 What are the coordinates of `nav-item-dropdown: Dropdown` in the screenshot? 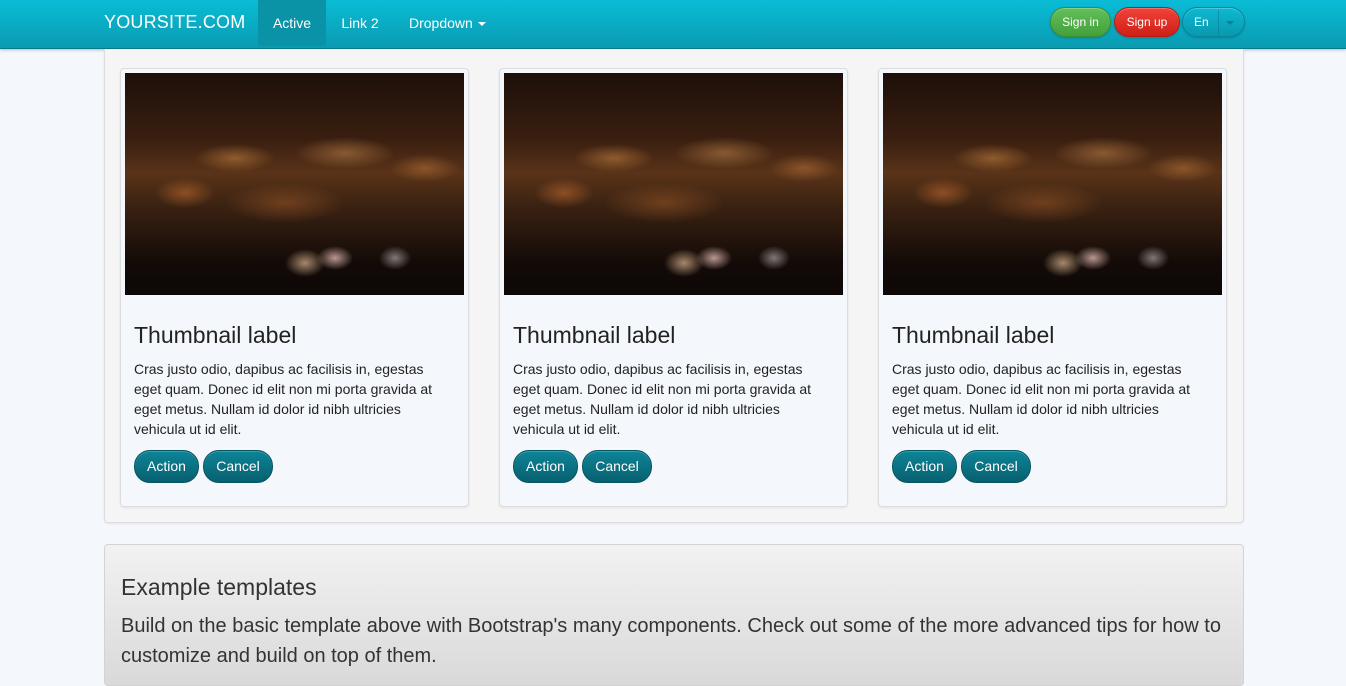 It's located at (449, 23).